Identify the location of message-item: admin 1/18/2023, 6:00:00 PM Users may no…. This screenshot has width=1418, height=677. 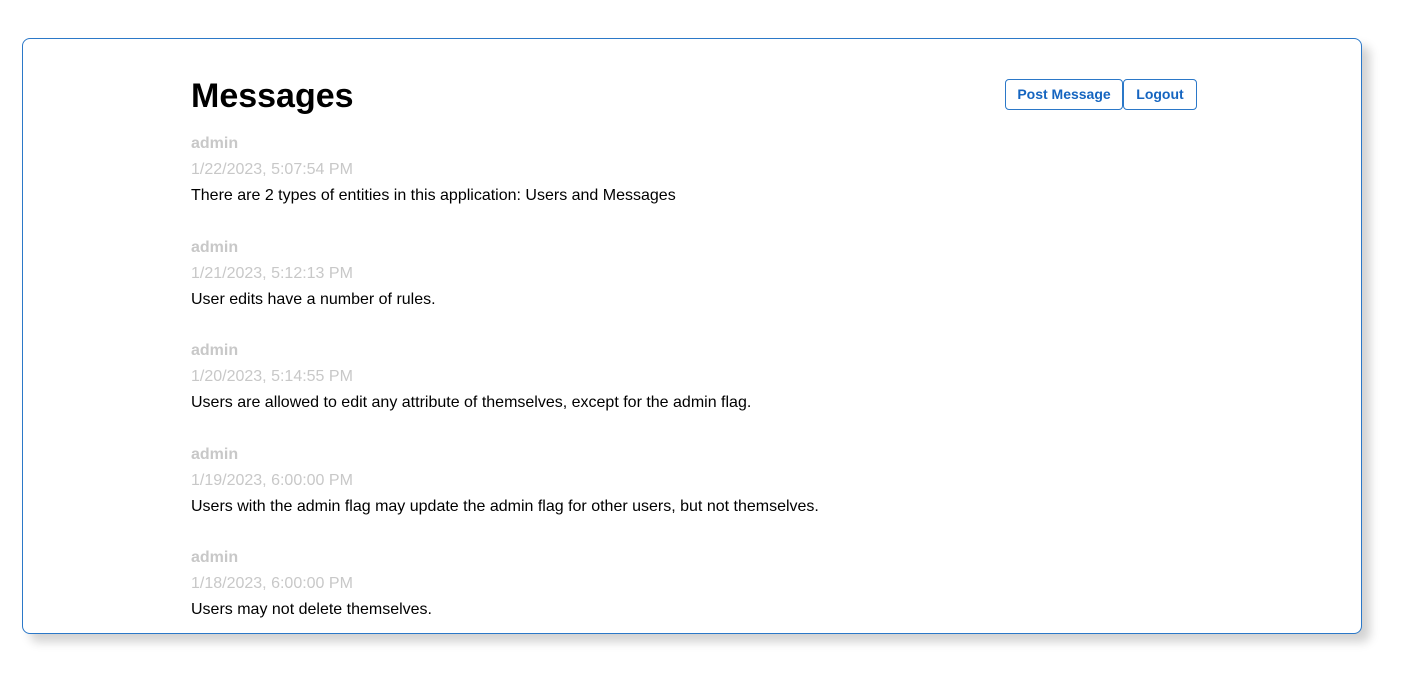
(694, 589).